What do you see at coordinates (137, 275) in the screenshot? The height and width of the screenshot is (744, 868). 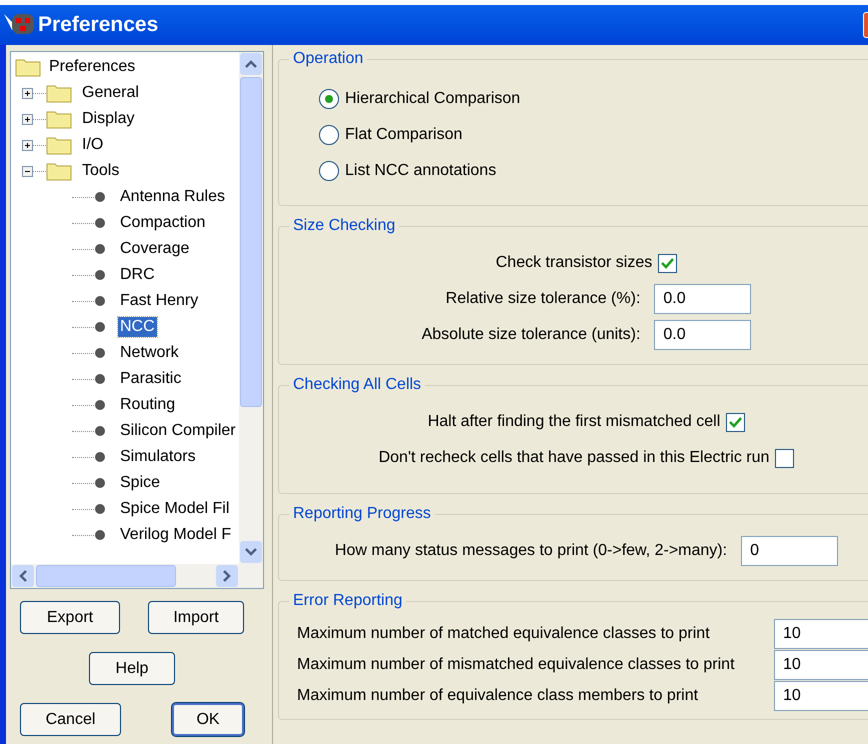 I see `tree-item: DRC` at bounding box center [137, 275].